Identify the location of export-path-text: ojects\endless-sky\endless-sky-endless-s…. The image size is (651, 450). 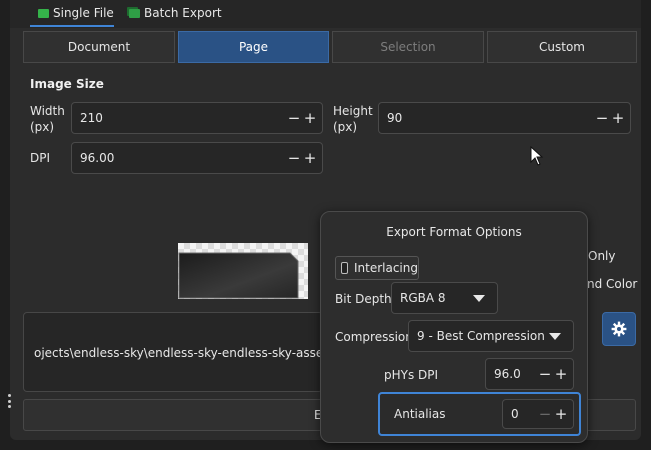
(178, 353).